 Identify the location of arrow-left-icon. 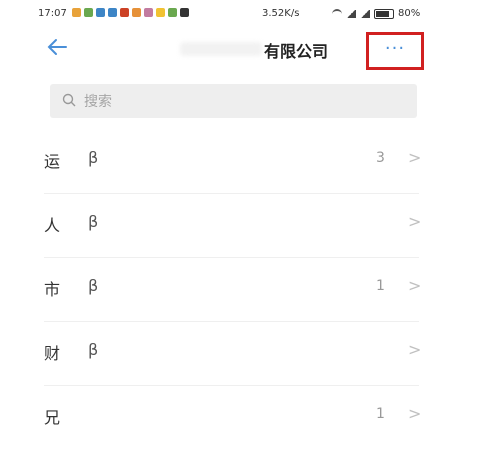
(57, 47).